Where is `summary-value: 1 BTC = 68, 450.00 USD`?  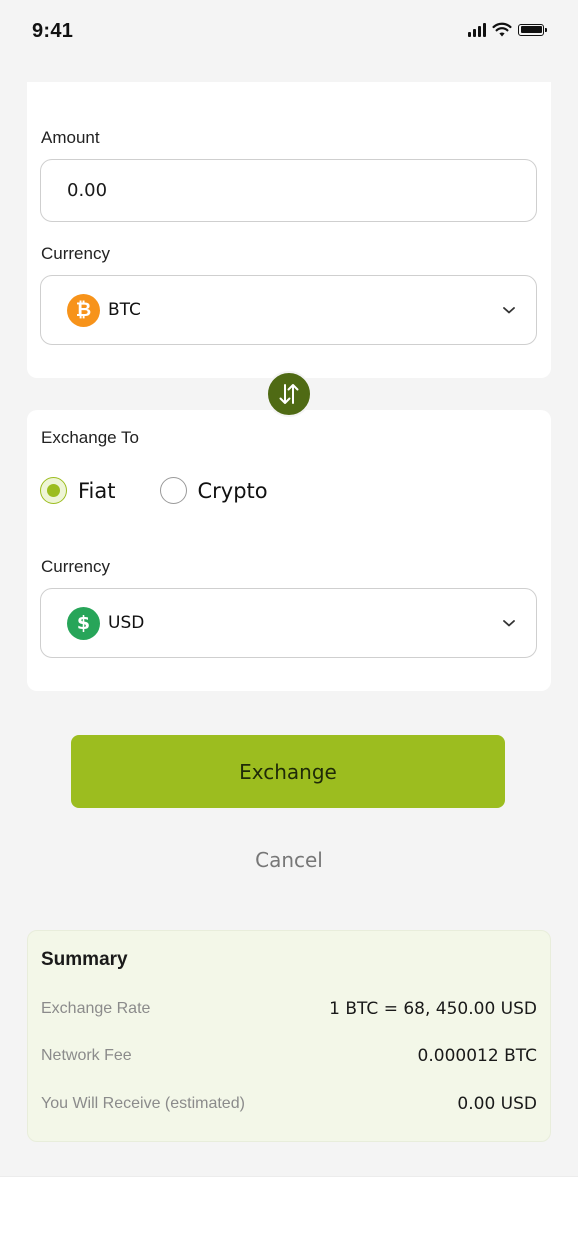 summary-value: 1 BTC = 68, 450.00 USD is located at coordinates (433, 1009).